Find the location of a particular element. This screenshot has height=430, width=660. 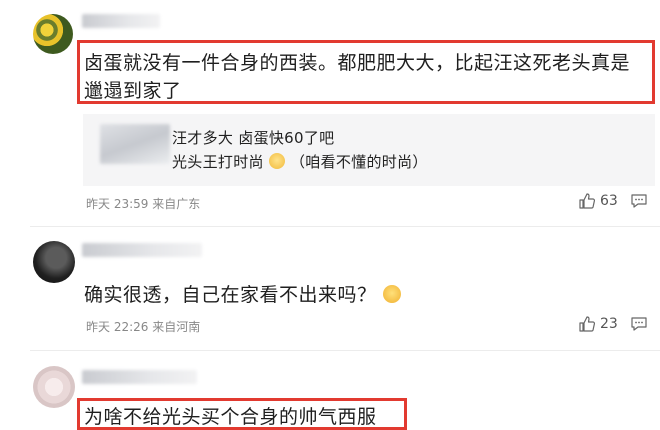

like-count: 63 is located at coordinates (609, 201).